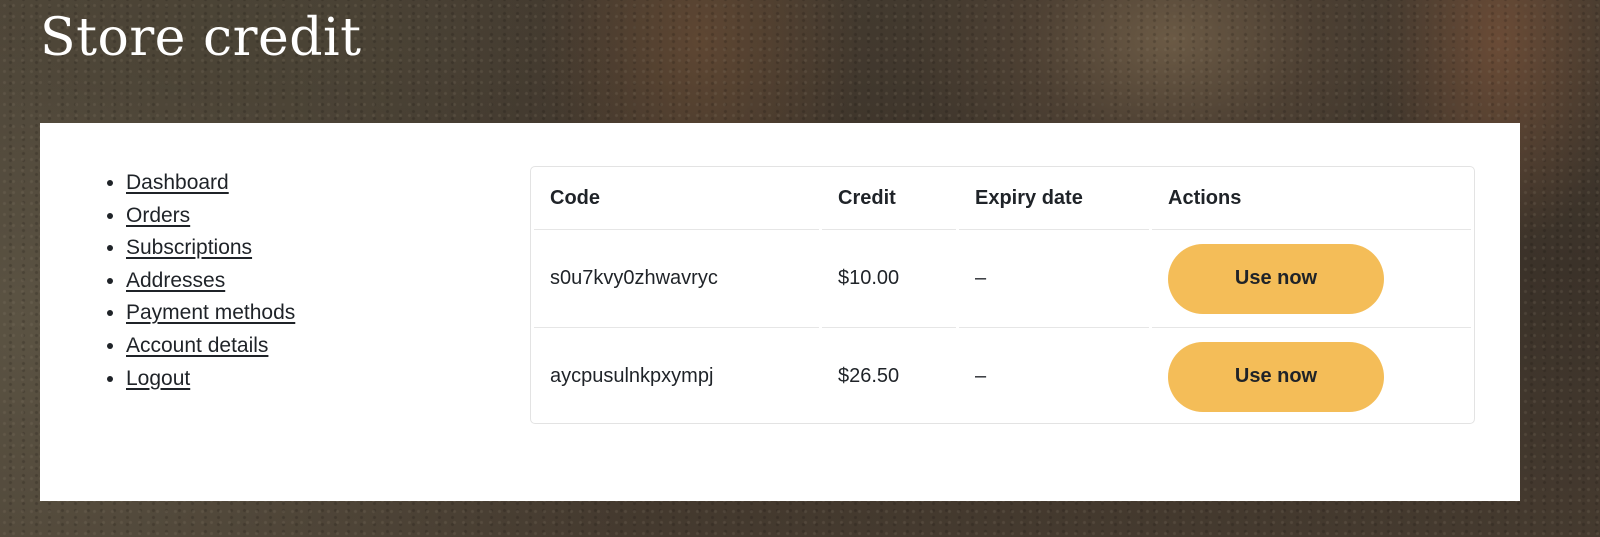 Image resolution: width=1600 pixels, height=537 pixels. What do you see at coordinates (189, 247) in the screenshot?
I see `nav-link-subscriptions: Subscriptions` at bounding box center [189, 247].